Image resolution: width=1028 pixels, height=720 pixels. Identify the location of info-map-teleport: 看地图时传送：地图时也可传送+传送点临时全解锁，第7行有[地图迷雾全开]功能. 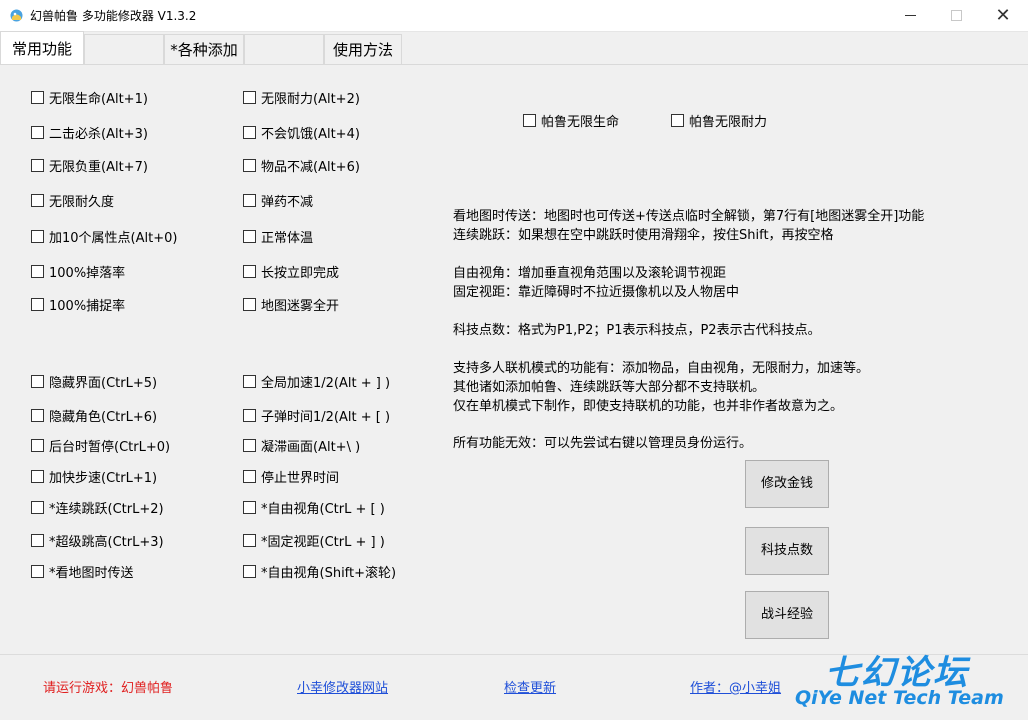
(689, 216).